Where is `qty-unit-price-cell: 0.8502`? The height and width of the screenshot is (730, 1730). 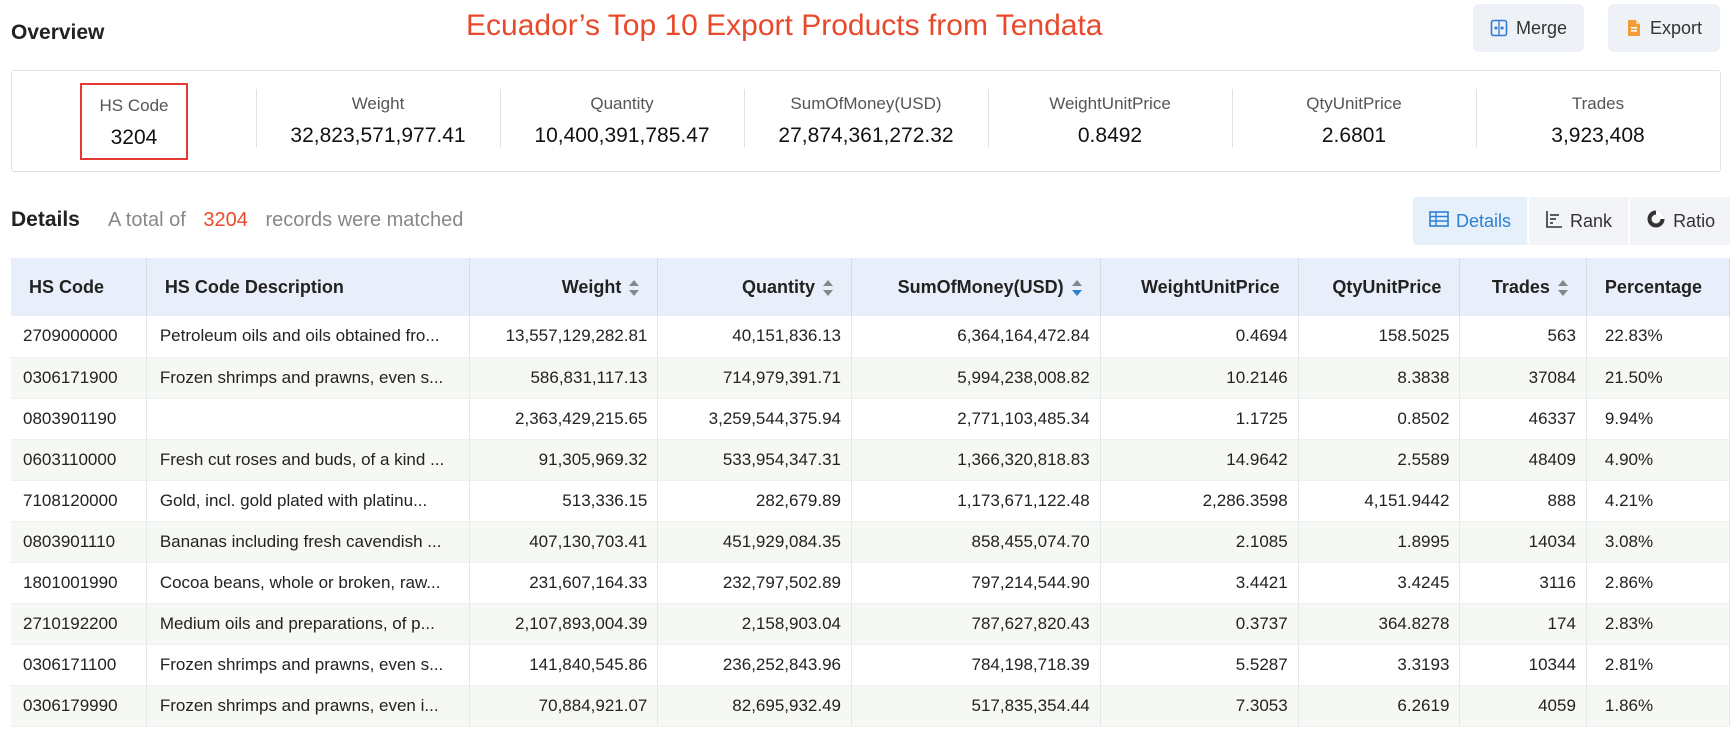 qty-unit-price-cell: 0.8502 is located at coordinates (1379, 419).